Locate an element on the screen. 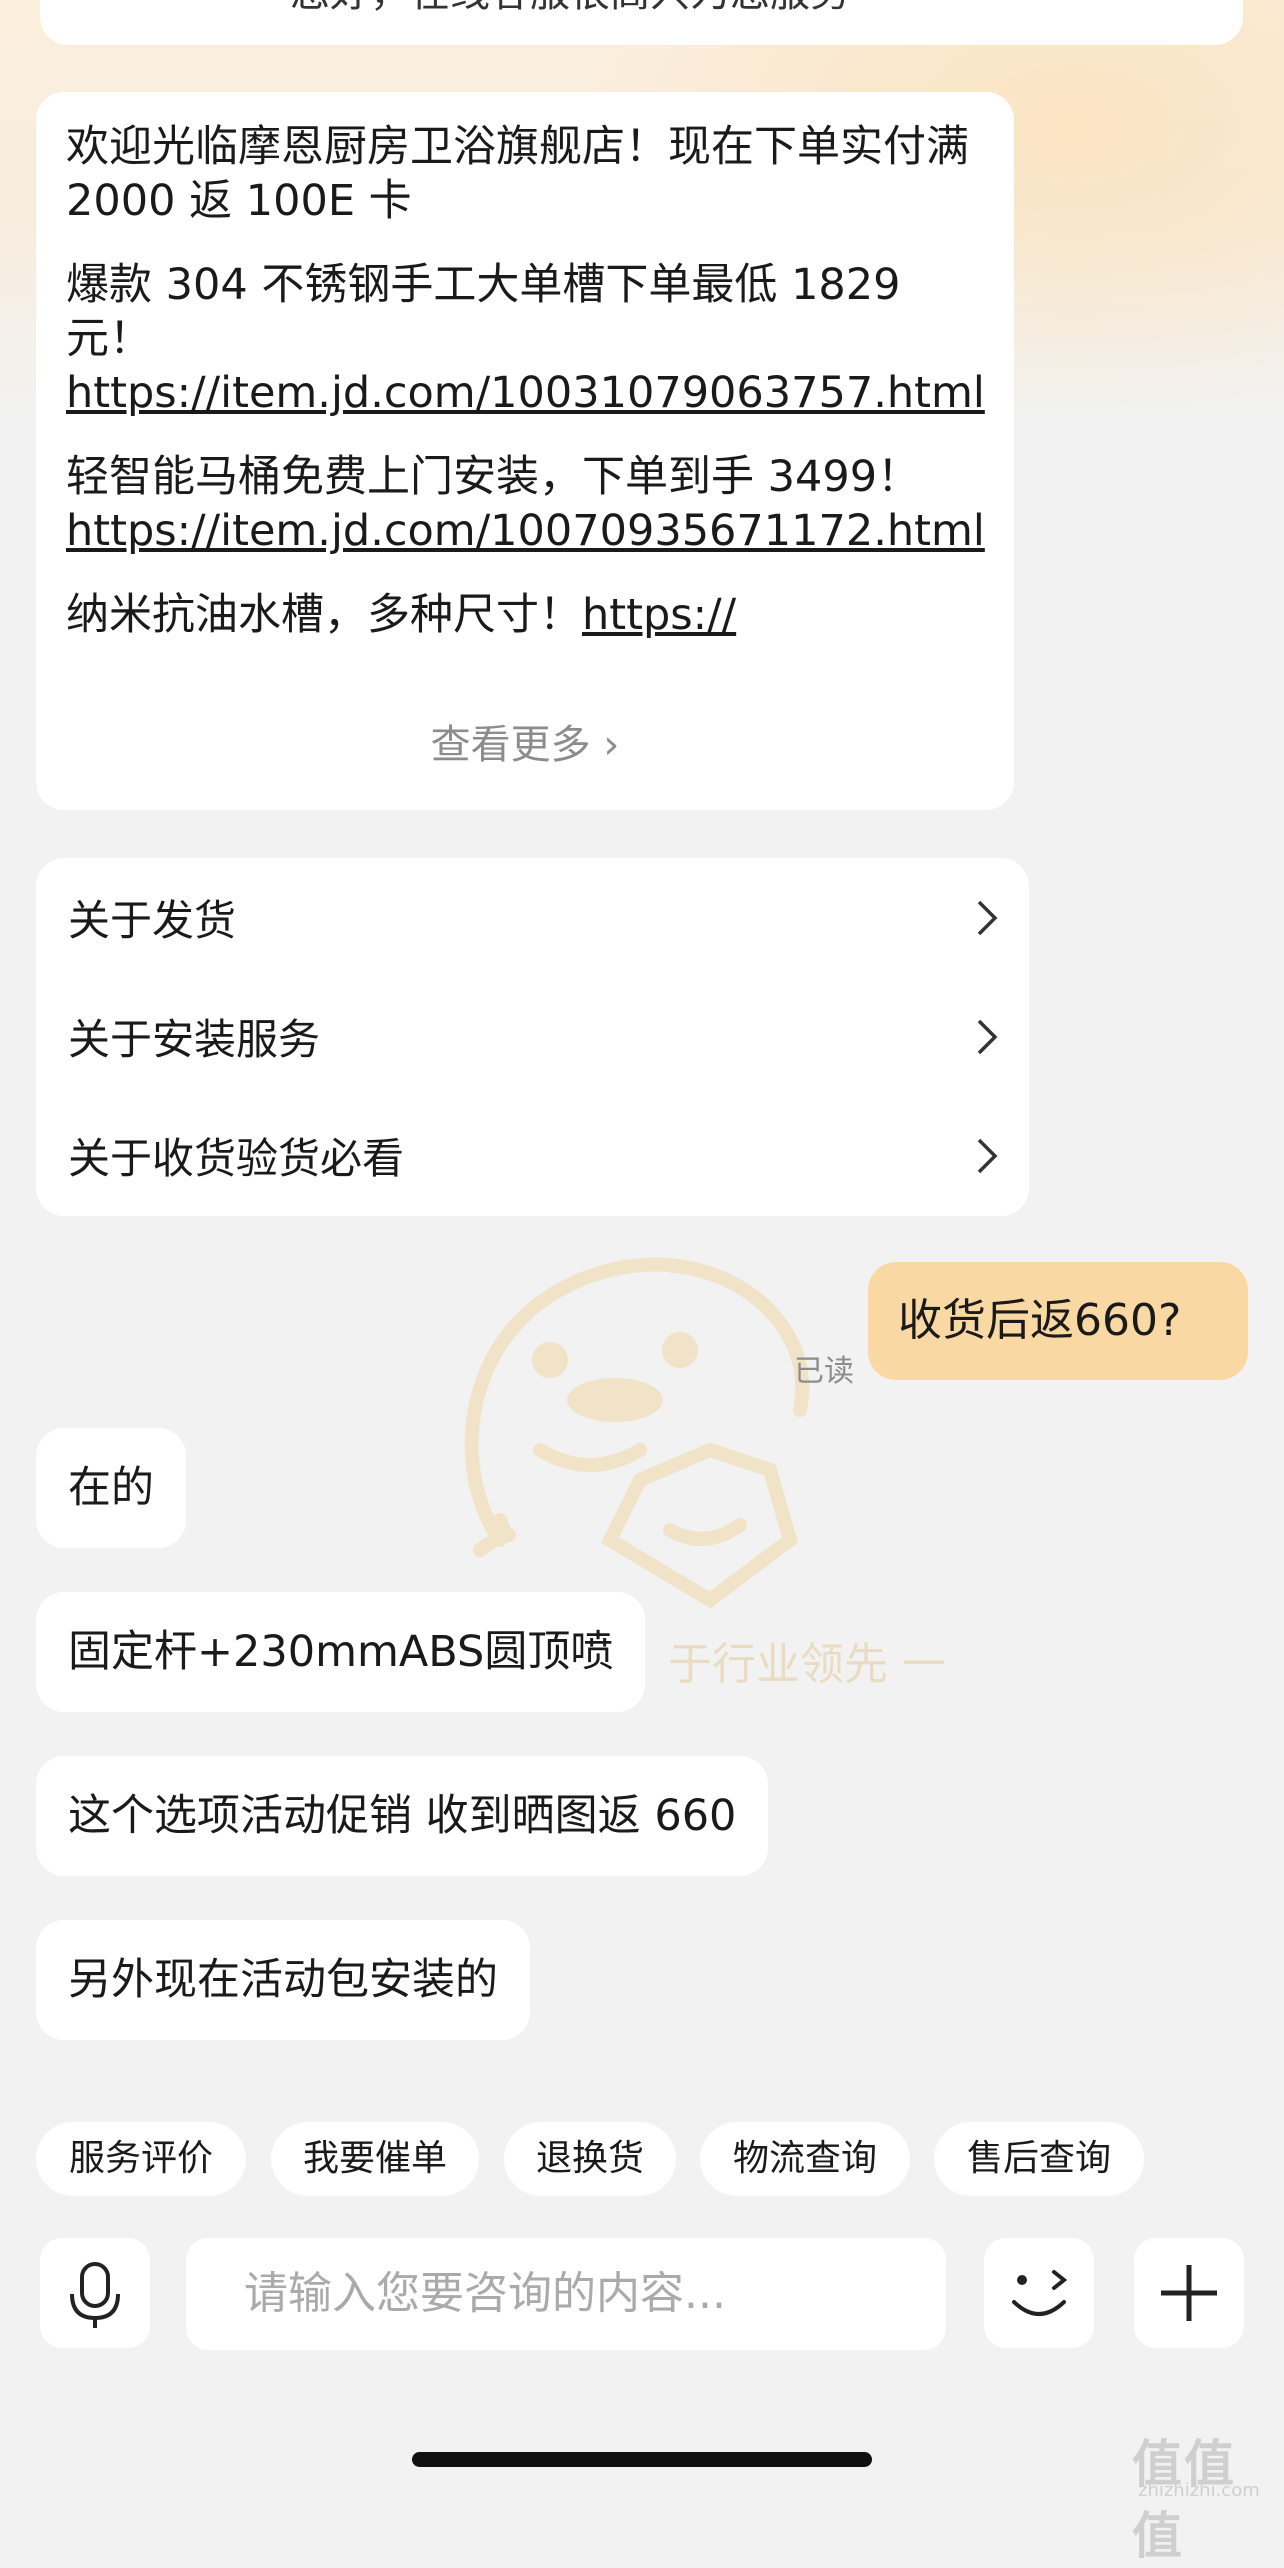 The width and height of the screenshot is (1284, 2568). home-indicator is located at coordinates (642, 2459).